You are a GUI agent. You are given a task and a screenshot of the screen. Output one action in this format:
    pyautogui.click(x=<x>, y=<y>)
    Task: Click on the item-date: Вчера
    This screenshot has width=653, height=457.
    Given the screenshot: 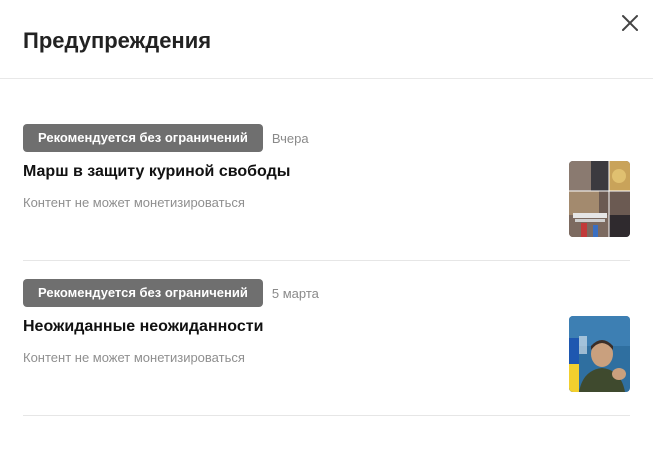 What is the action you would take?
    pyautogui.click(x=290, y=138)
    